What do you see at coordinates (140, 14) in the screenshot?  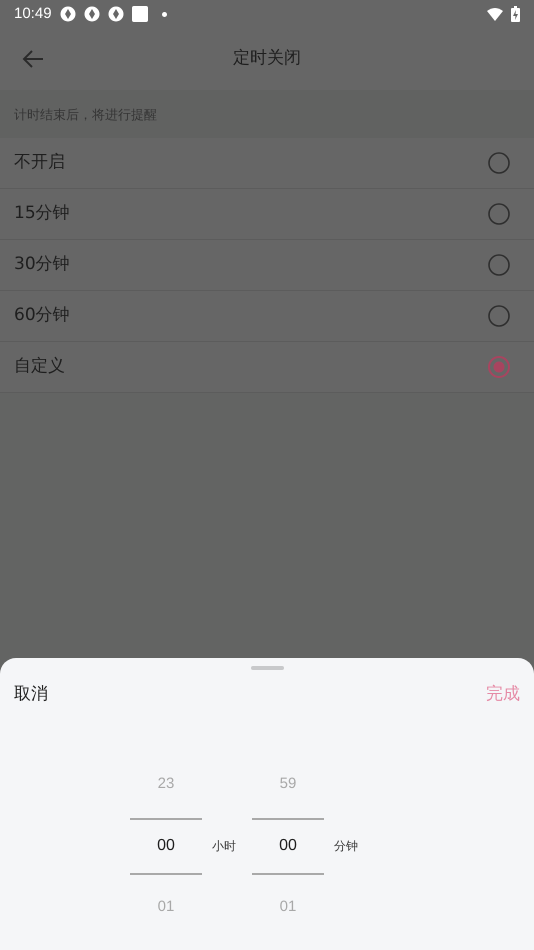 I see `square-icon` at bounding box center [140, 14].